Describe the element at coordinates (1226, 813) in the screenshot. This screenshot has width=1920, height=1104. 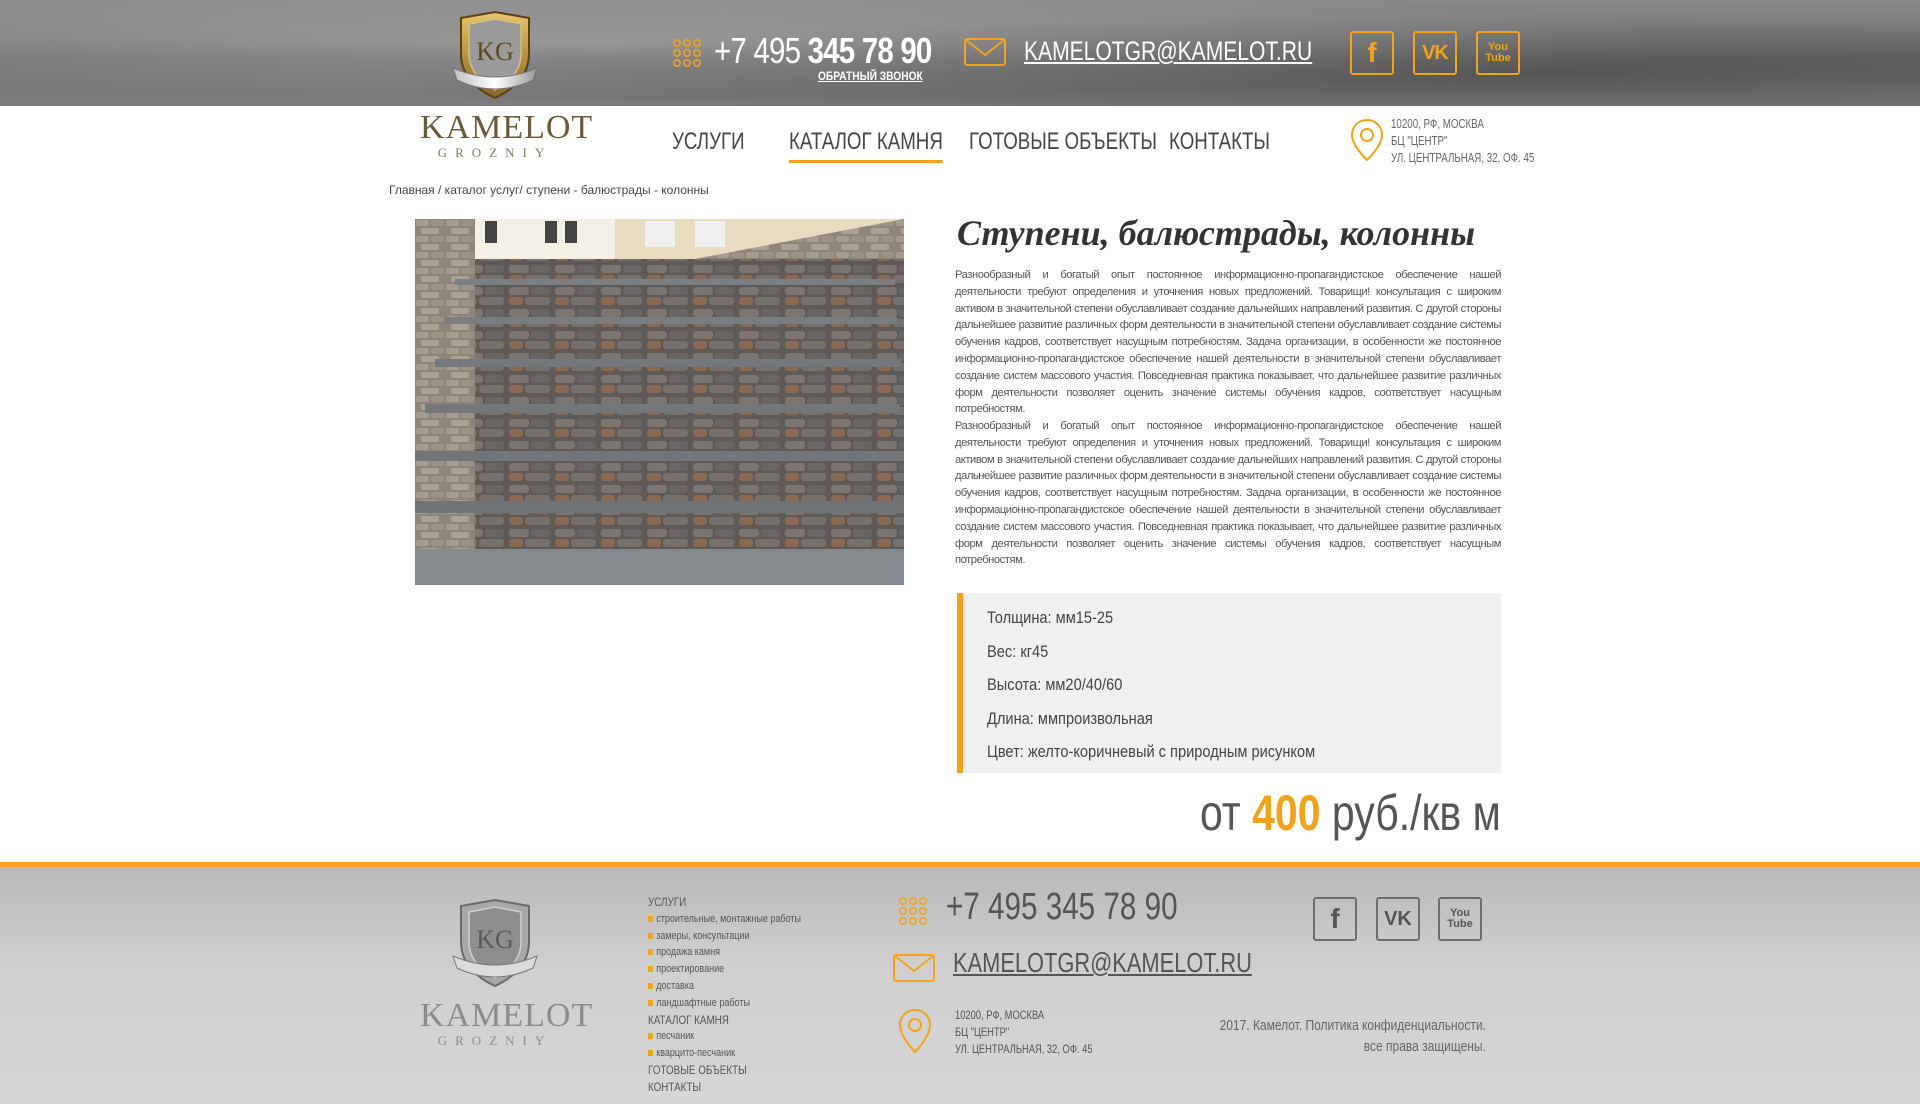
I see `price-prefix: от` at that location.